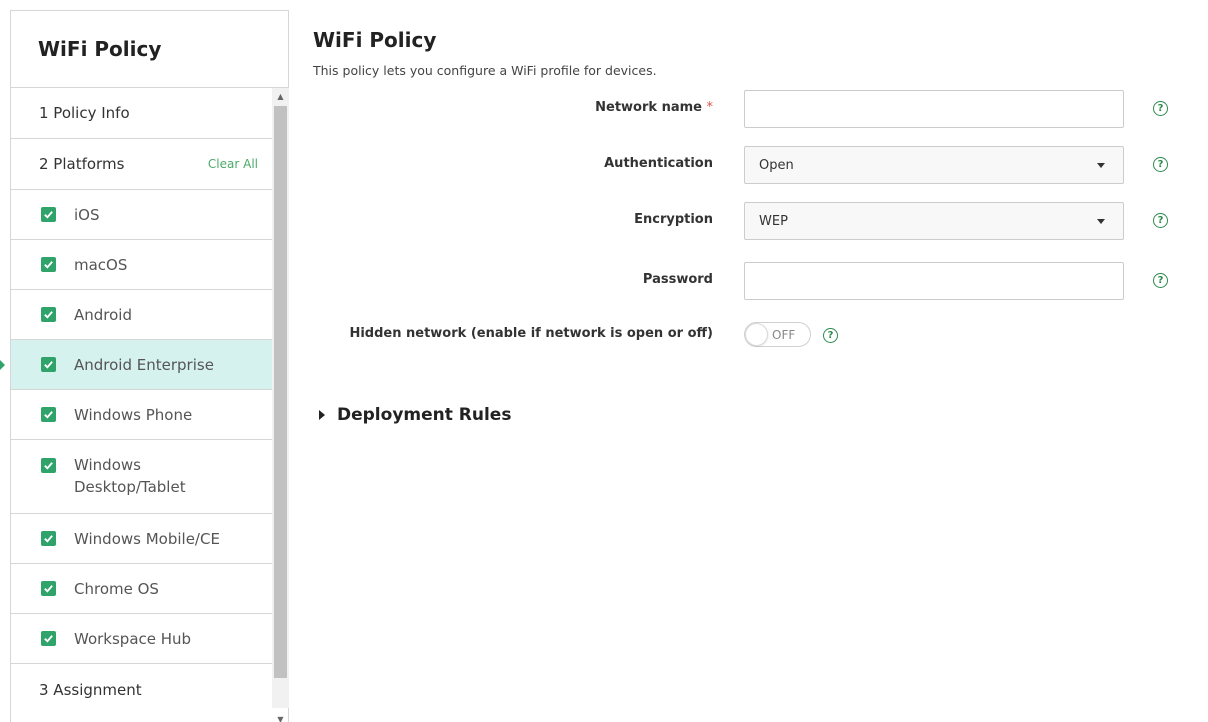 This screenshot has height=722, width=1208. Describe the element at coordinates (133, 638) in the screenshot. I see `platform-label: Workspace Hub` at that location.